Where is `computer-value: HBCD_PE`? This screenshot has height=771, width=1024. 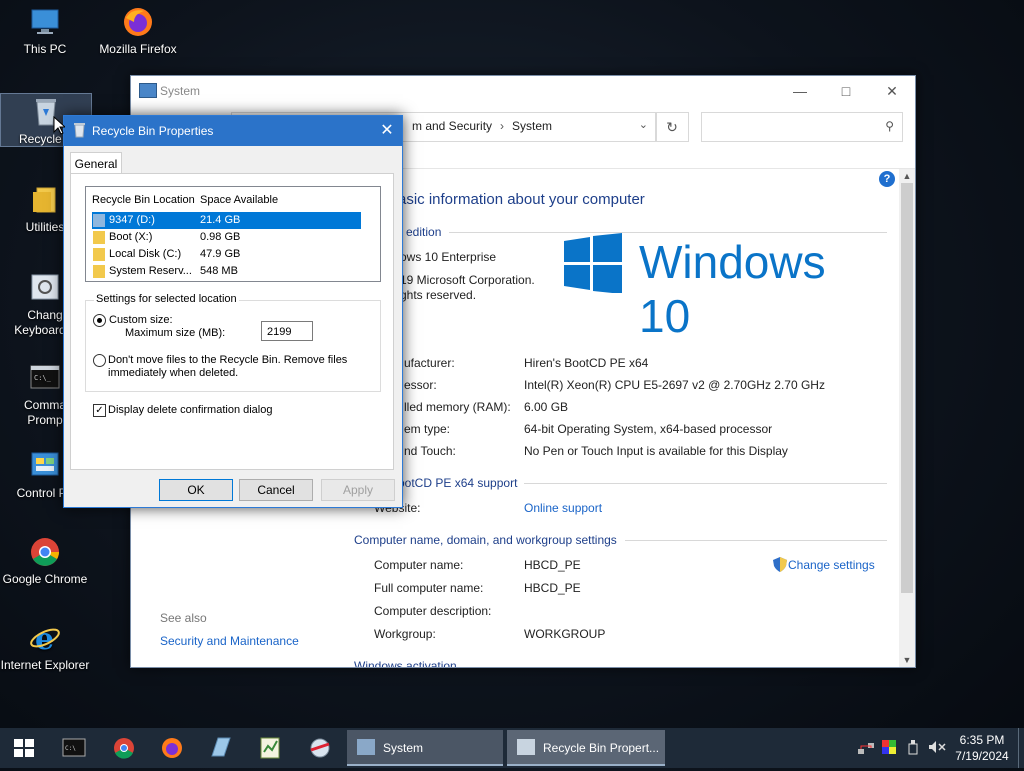
computer-value: HBCD_PE is located at coordinates (552, 565).